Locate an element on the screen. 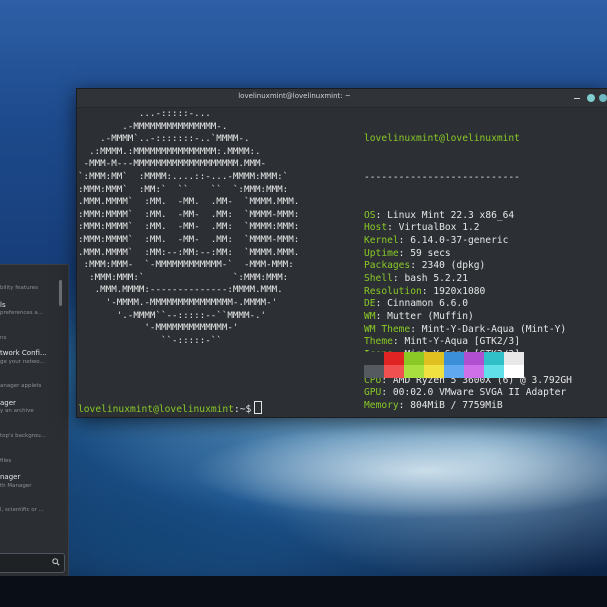 The image size is (607, 607). info-value: Mint-Y-Dark-Aqua (Mint-Y) is located at coordinates (494, 329).